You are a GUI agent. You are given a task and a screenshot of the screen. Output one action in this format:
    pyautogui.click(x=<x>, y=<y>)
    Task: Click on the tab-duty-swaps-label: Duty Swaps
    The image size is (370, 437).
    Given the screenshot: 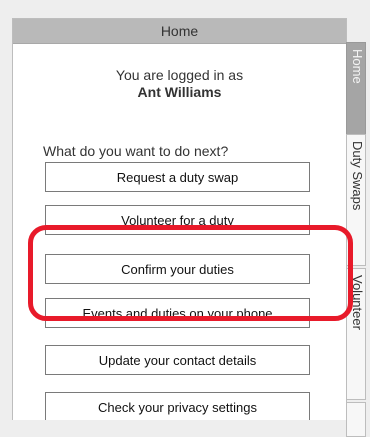 What is the action you would take?
    pyautogui.click(x=357, y=176)
    